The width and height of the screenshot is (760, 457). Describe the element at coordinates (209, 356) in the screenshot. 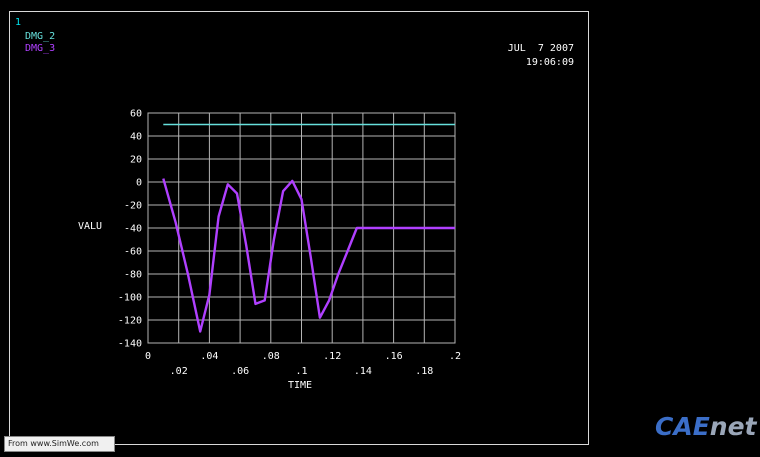

I see `x-tick-label: .04` at that location.